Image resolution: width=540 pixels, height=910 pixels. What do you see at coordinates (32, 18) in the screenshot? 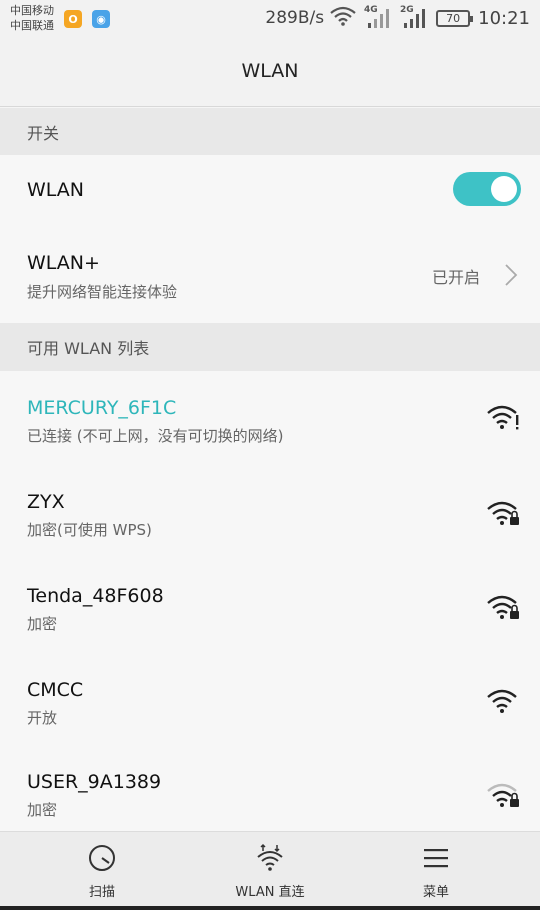
I see `carrier-info: 中国移动 中国联通` at bounding box center [32, 18].